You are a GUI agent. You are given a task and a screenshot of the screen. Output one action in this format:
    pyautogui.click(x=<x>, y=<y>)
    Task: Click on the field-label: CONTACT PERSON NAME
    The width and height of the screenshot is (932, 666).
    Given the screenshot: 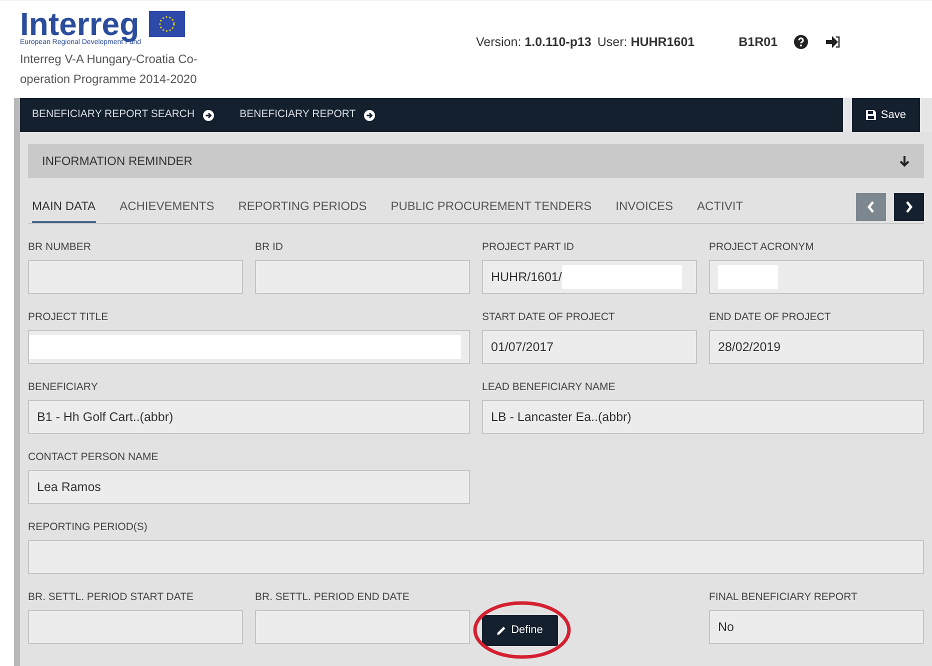 What is the action you would take?
    pyautogui.click(x=94, y=457)
    